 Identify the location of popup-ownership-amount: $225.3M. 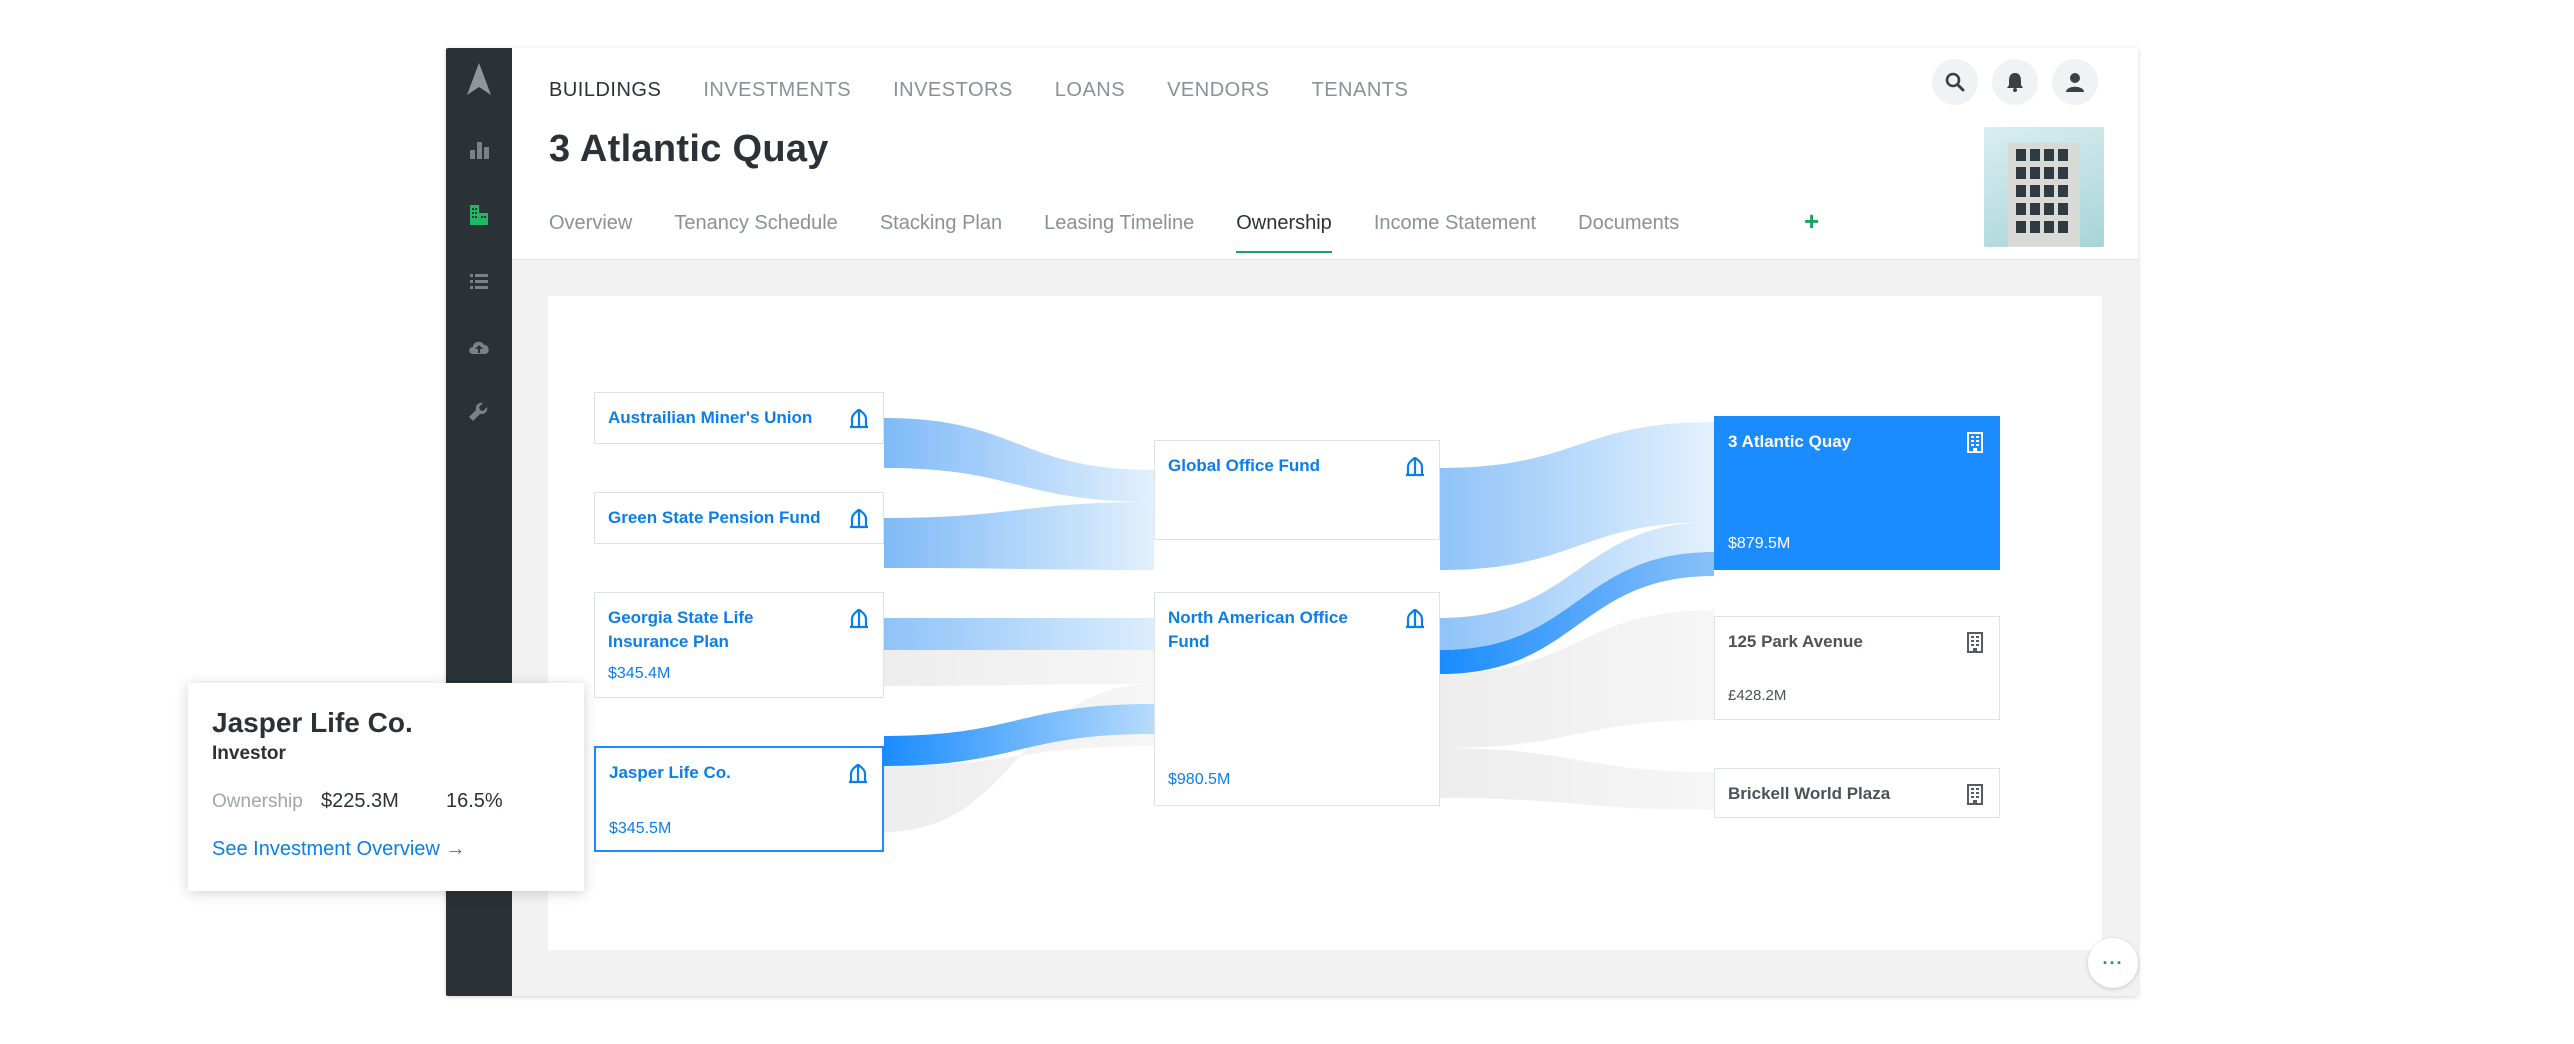
(360, 801).